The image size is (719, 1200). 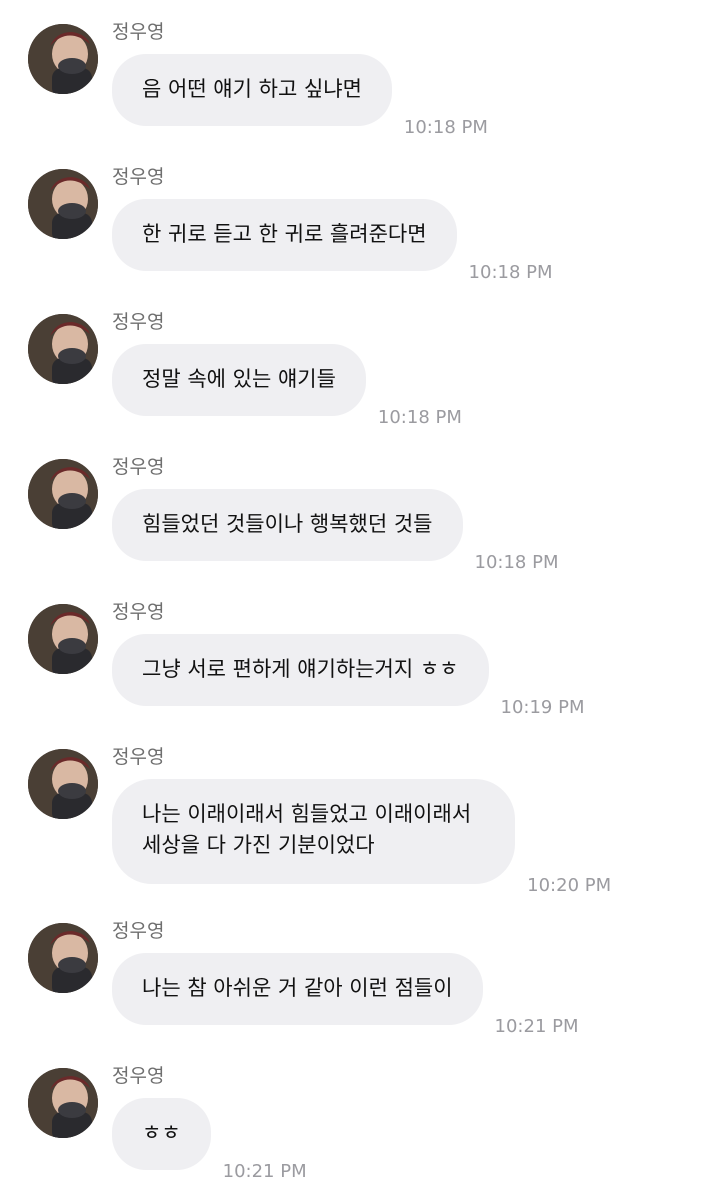 I want to click on message-bubble: 음 어떤 얘기 하고 싶냐면, so click(x=252, y=90).